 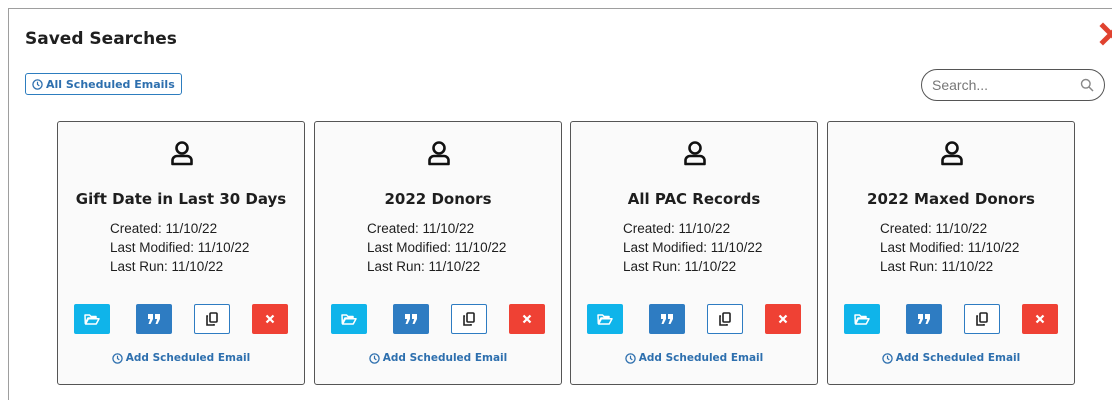 What do you see at coordinates (1006, 85) in the screenshot?
I see `search-input` at bounding box center [1006, 85].